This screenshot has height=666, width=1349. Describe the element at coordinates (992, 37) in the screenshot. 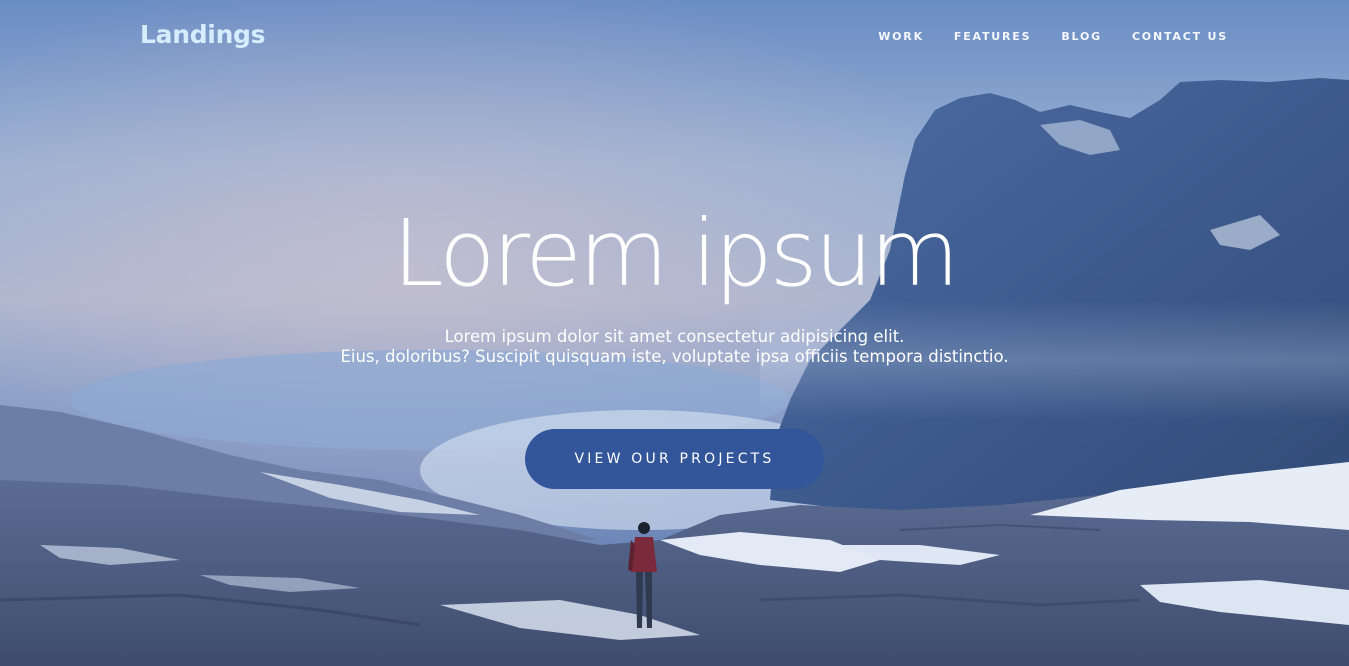

I see `nav-item-features: FEATURES` at that location.